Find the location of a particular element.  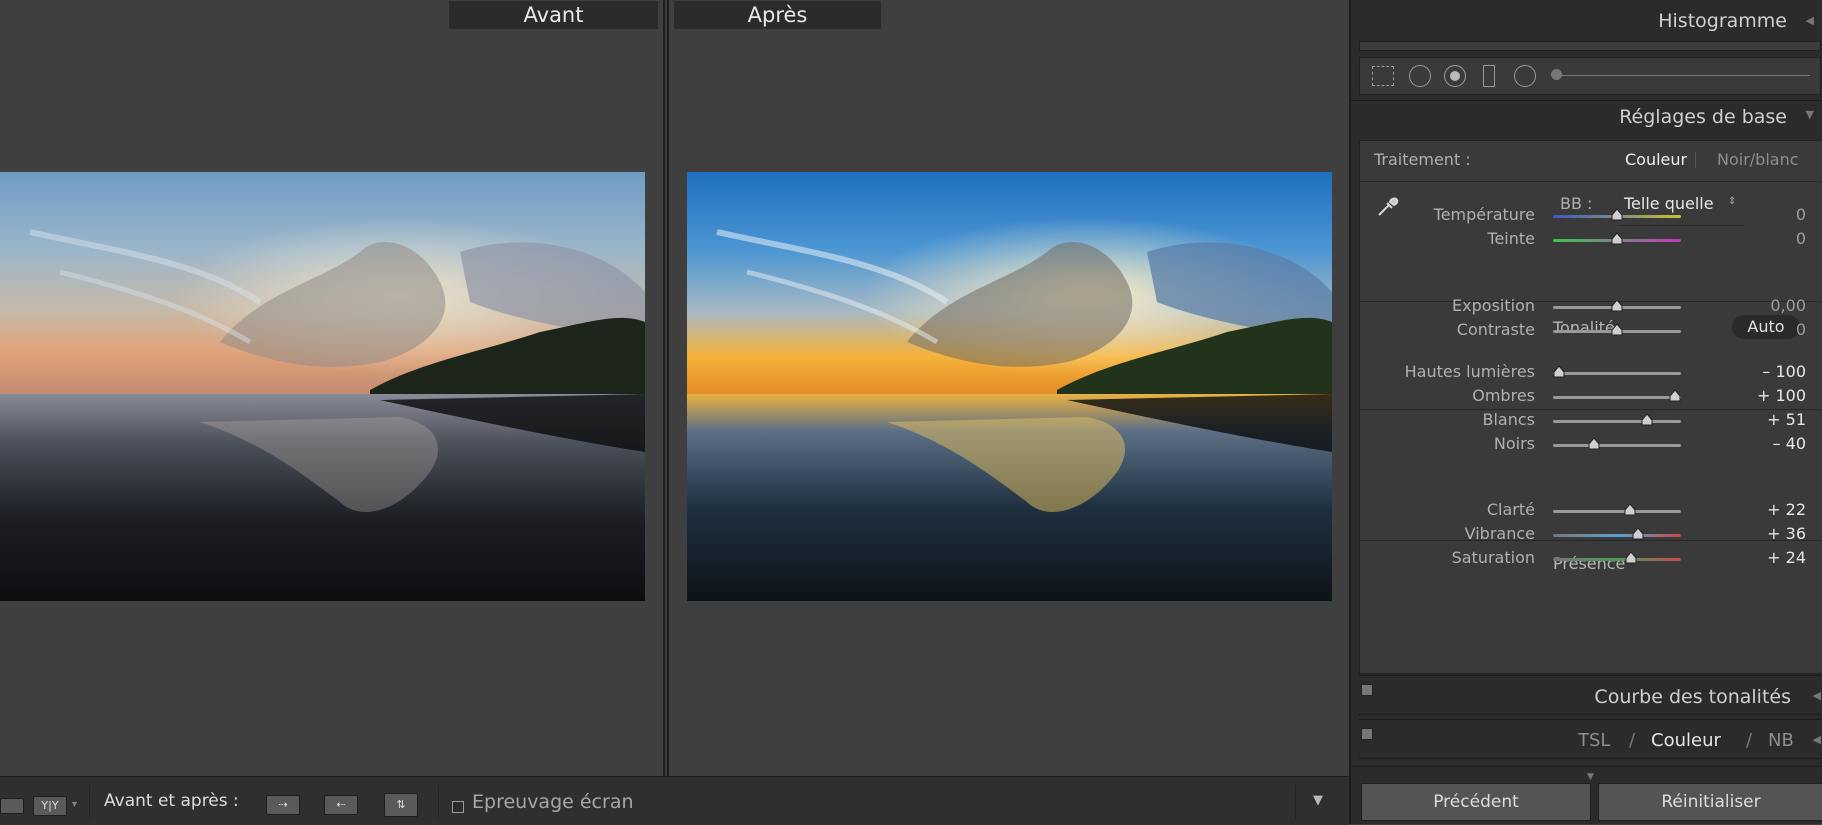

slider-value: + 24 is located at coordinates (1786, 557).